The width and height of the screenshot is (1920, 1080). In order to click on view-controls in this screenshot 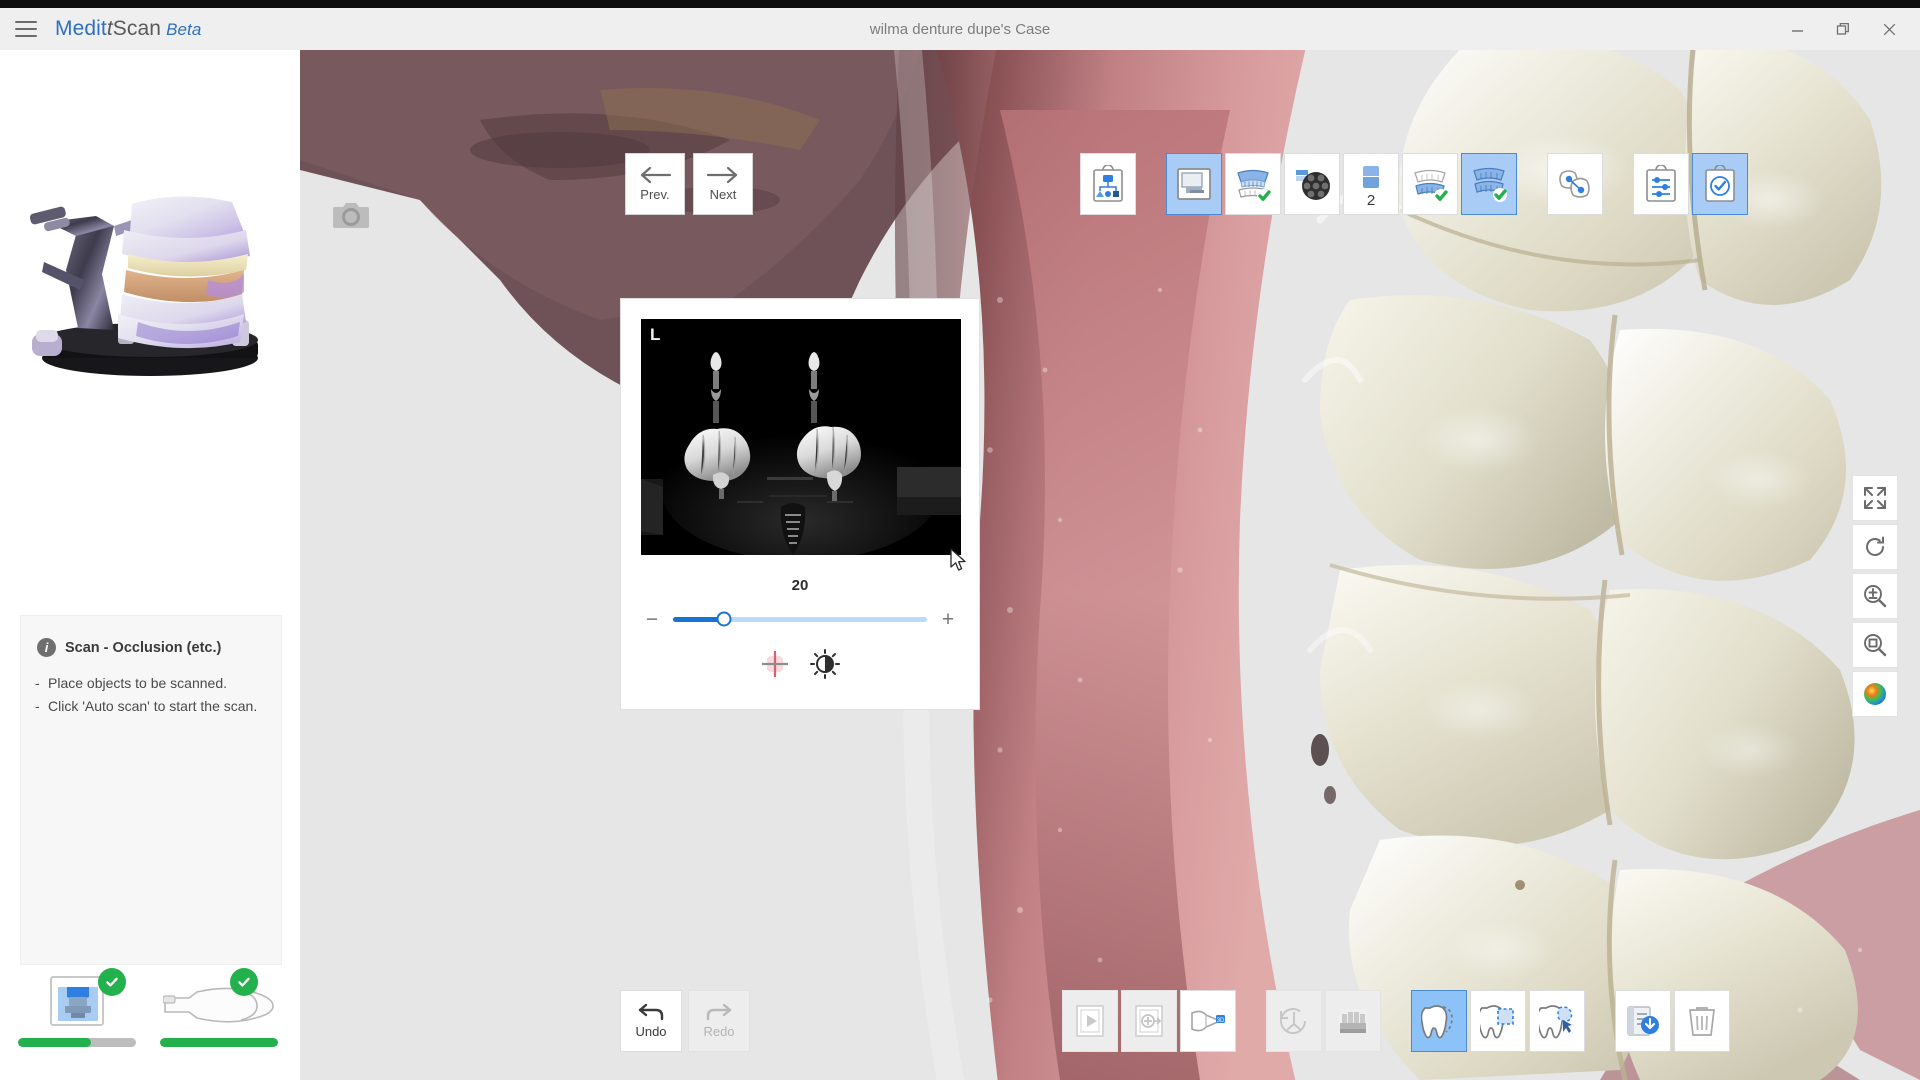, I will do `click(1875, 596)`.